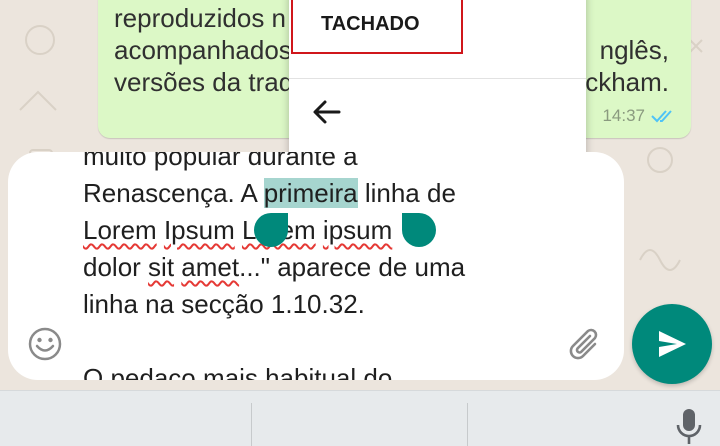 The height and width of the screenshot is (446, 720). I want to click on selection-handle-start, so click(271, 230).